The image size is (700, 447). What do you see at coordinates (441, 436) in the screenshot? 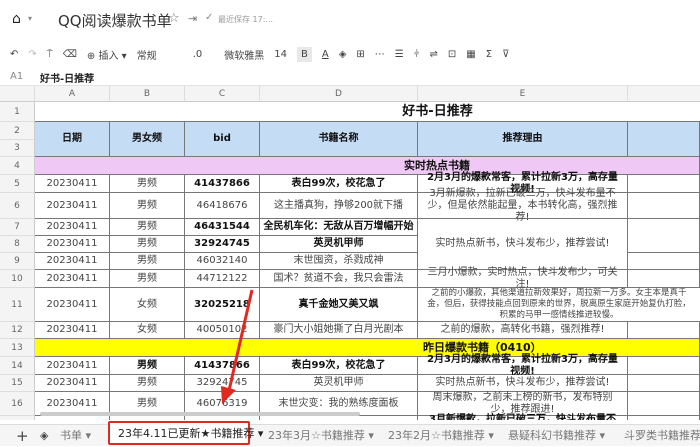
I see `tab-feb: 23年2月☆书籍推荐 ▾` at bounding box center [441, 436].